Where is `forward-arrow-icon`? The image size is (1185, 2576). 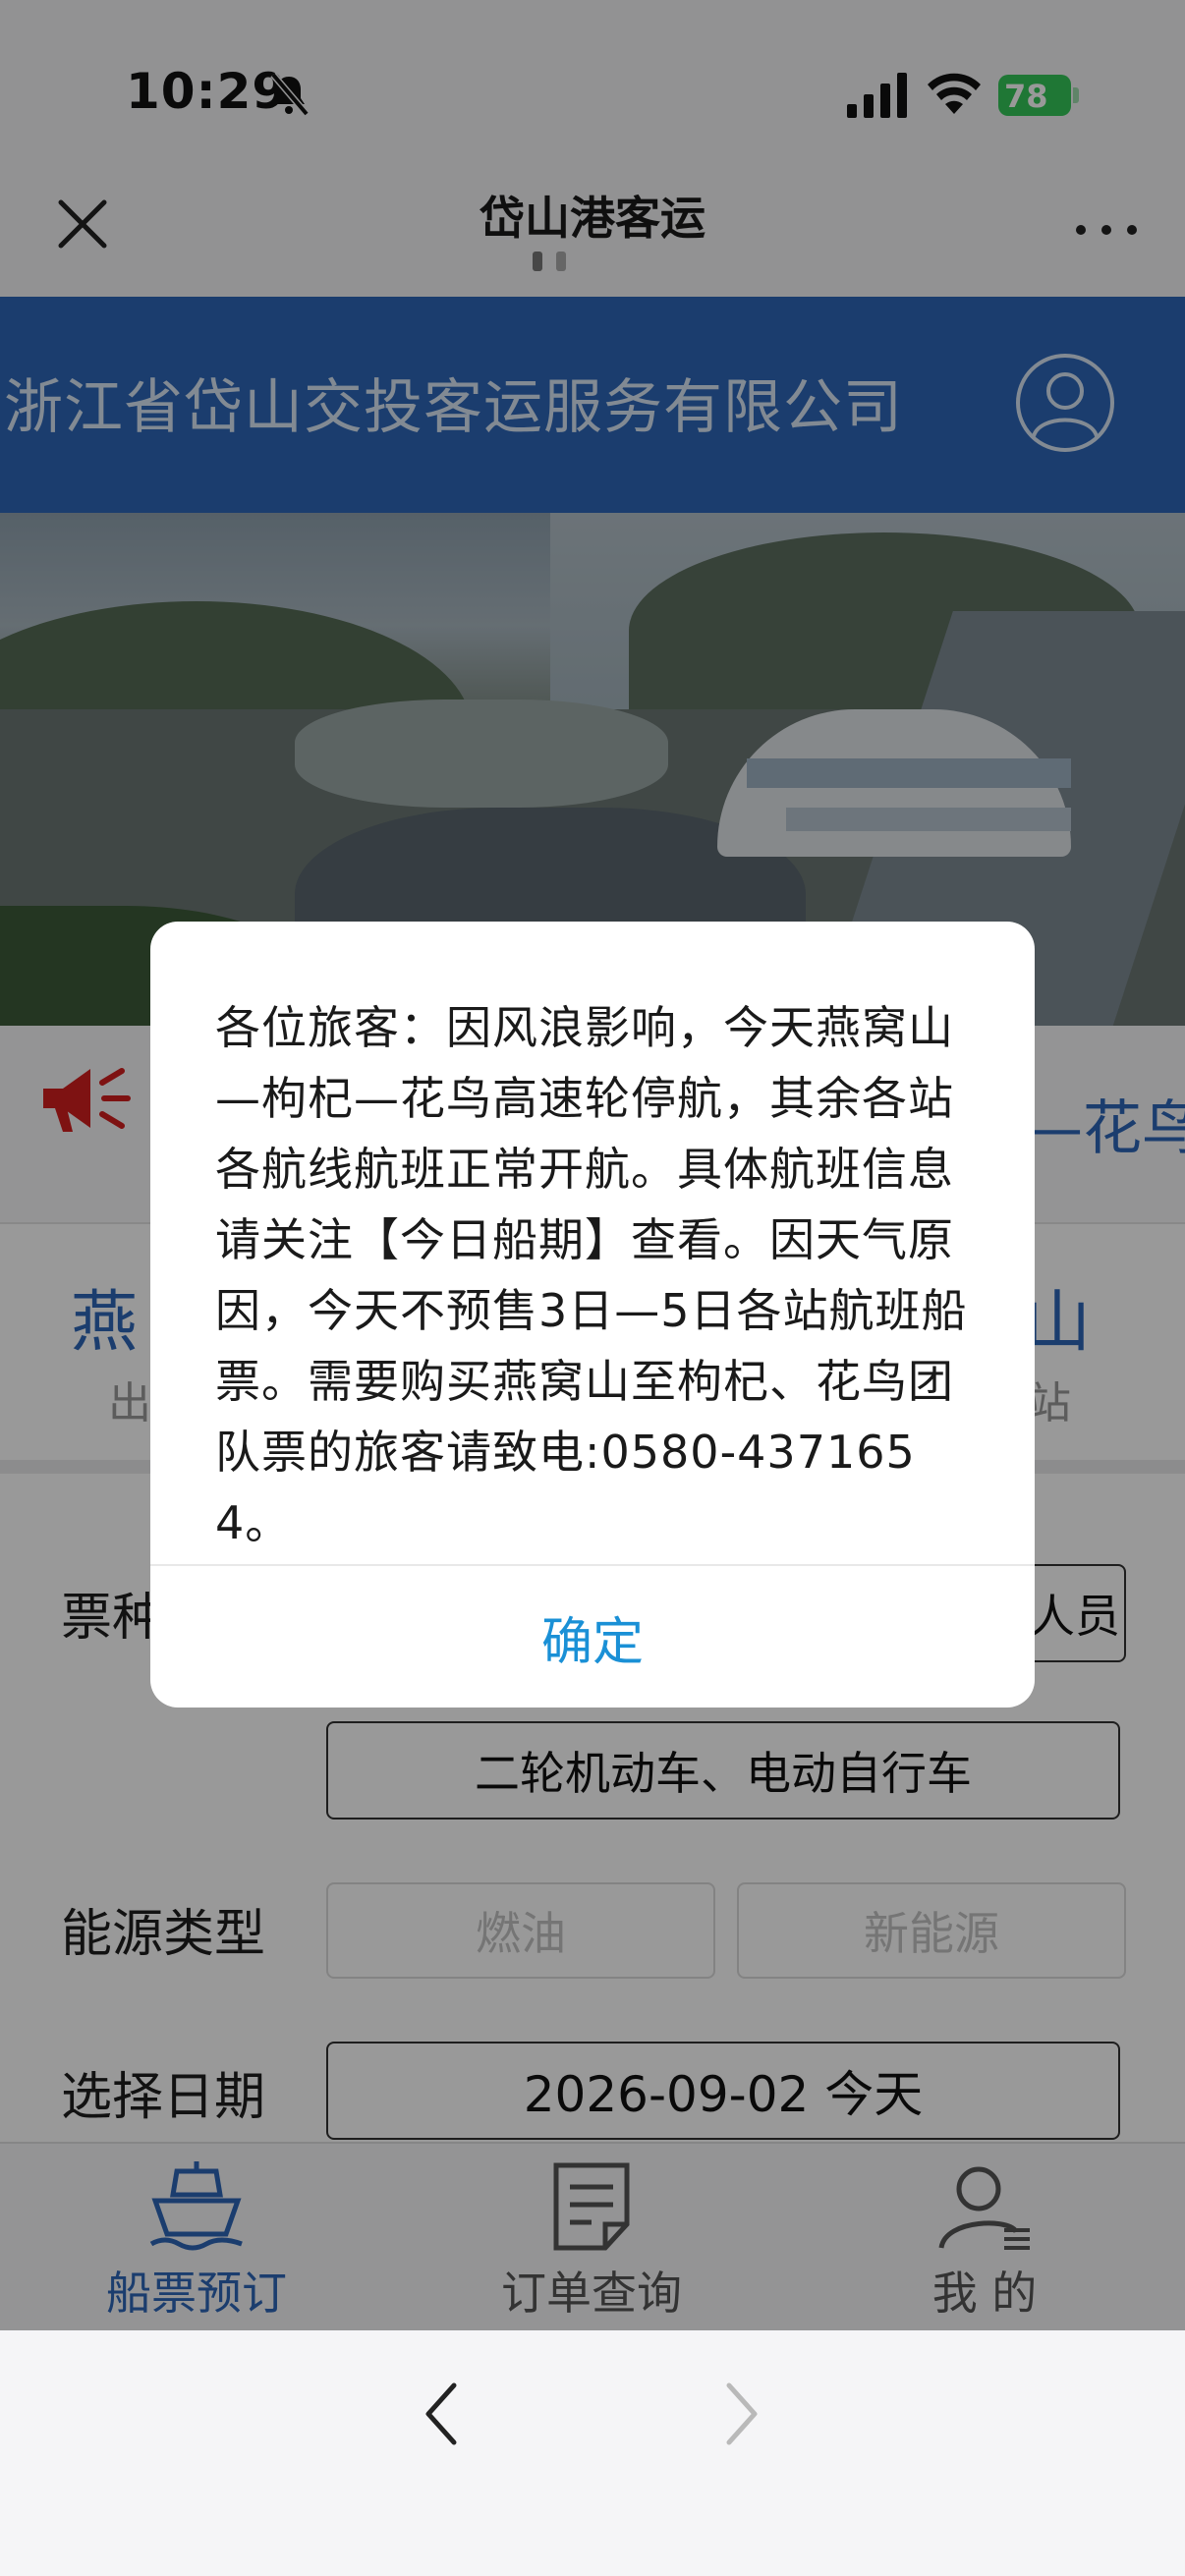
forward-arrow-icon is located at coordinates (742, 2414).